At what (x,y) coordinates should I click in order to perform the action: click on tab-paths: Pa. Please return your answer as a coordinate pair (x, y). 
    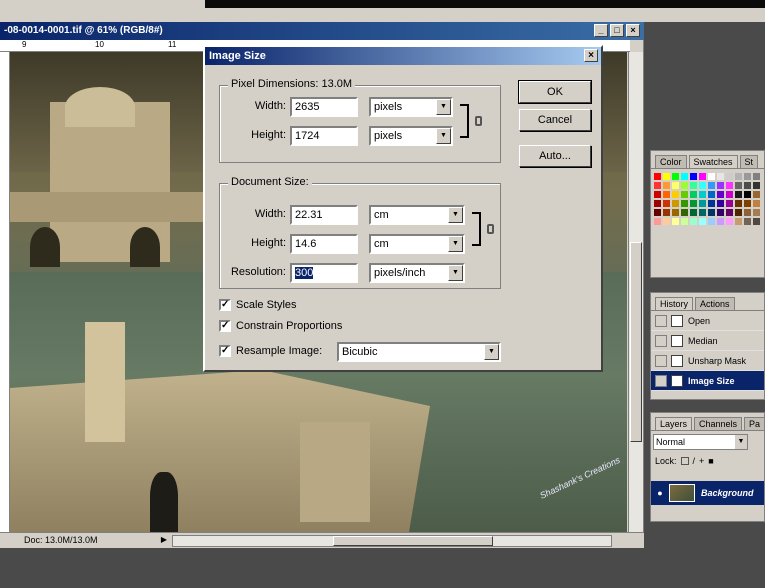
    Looking at the image, I should click on (754, 423).